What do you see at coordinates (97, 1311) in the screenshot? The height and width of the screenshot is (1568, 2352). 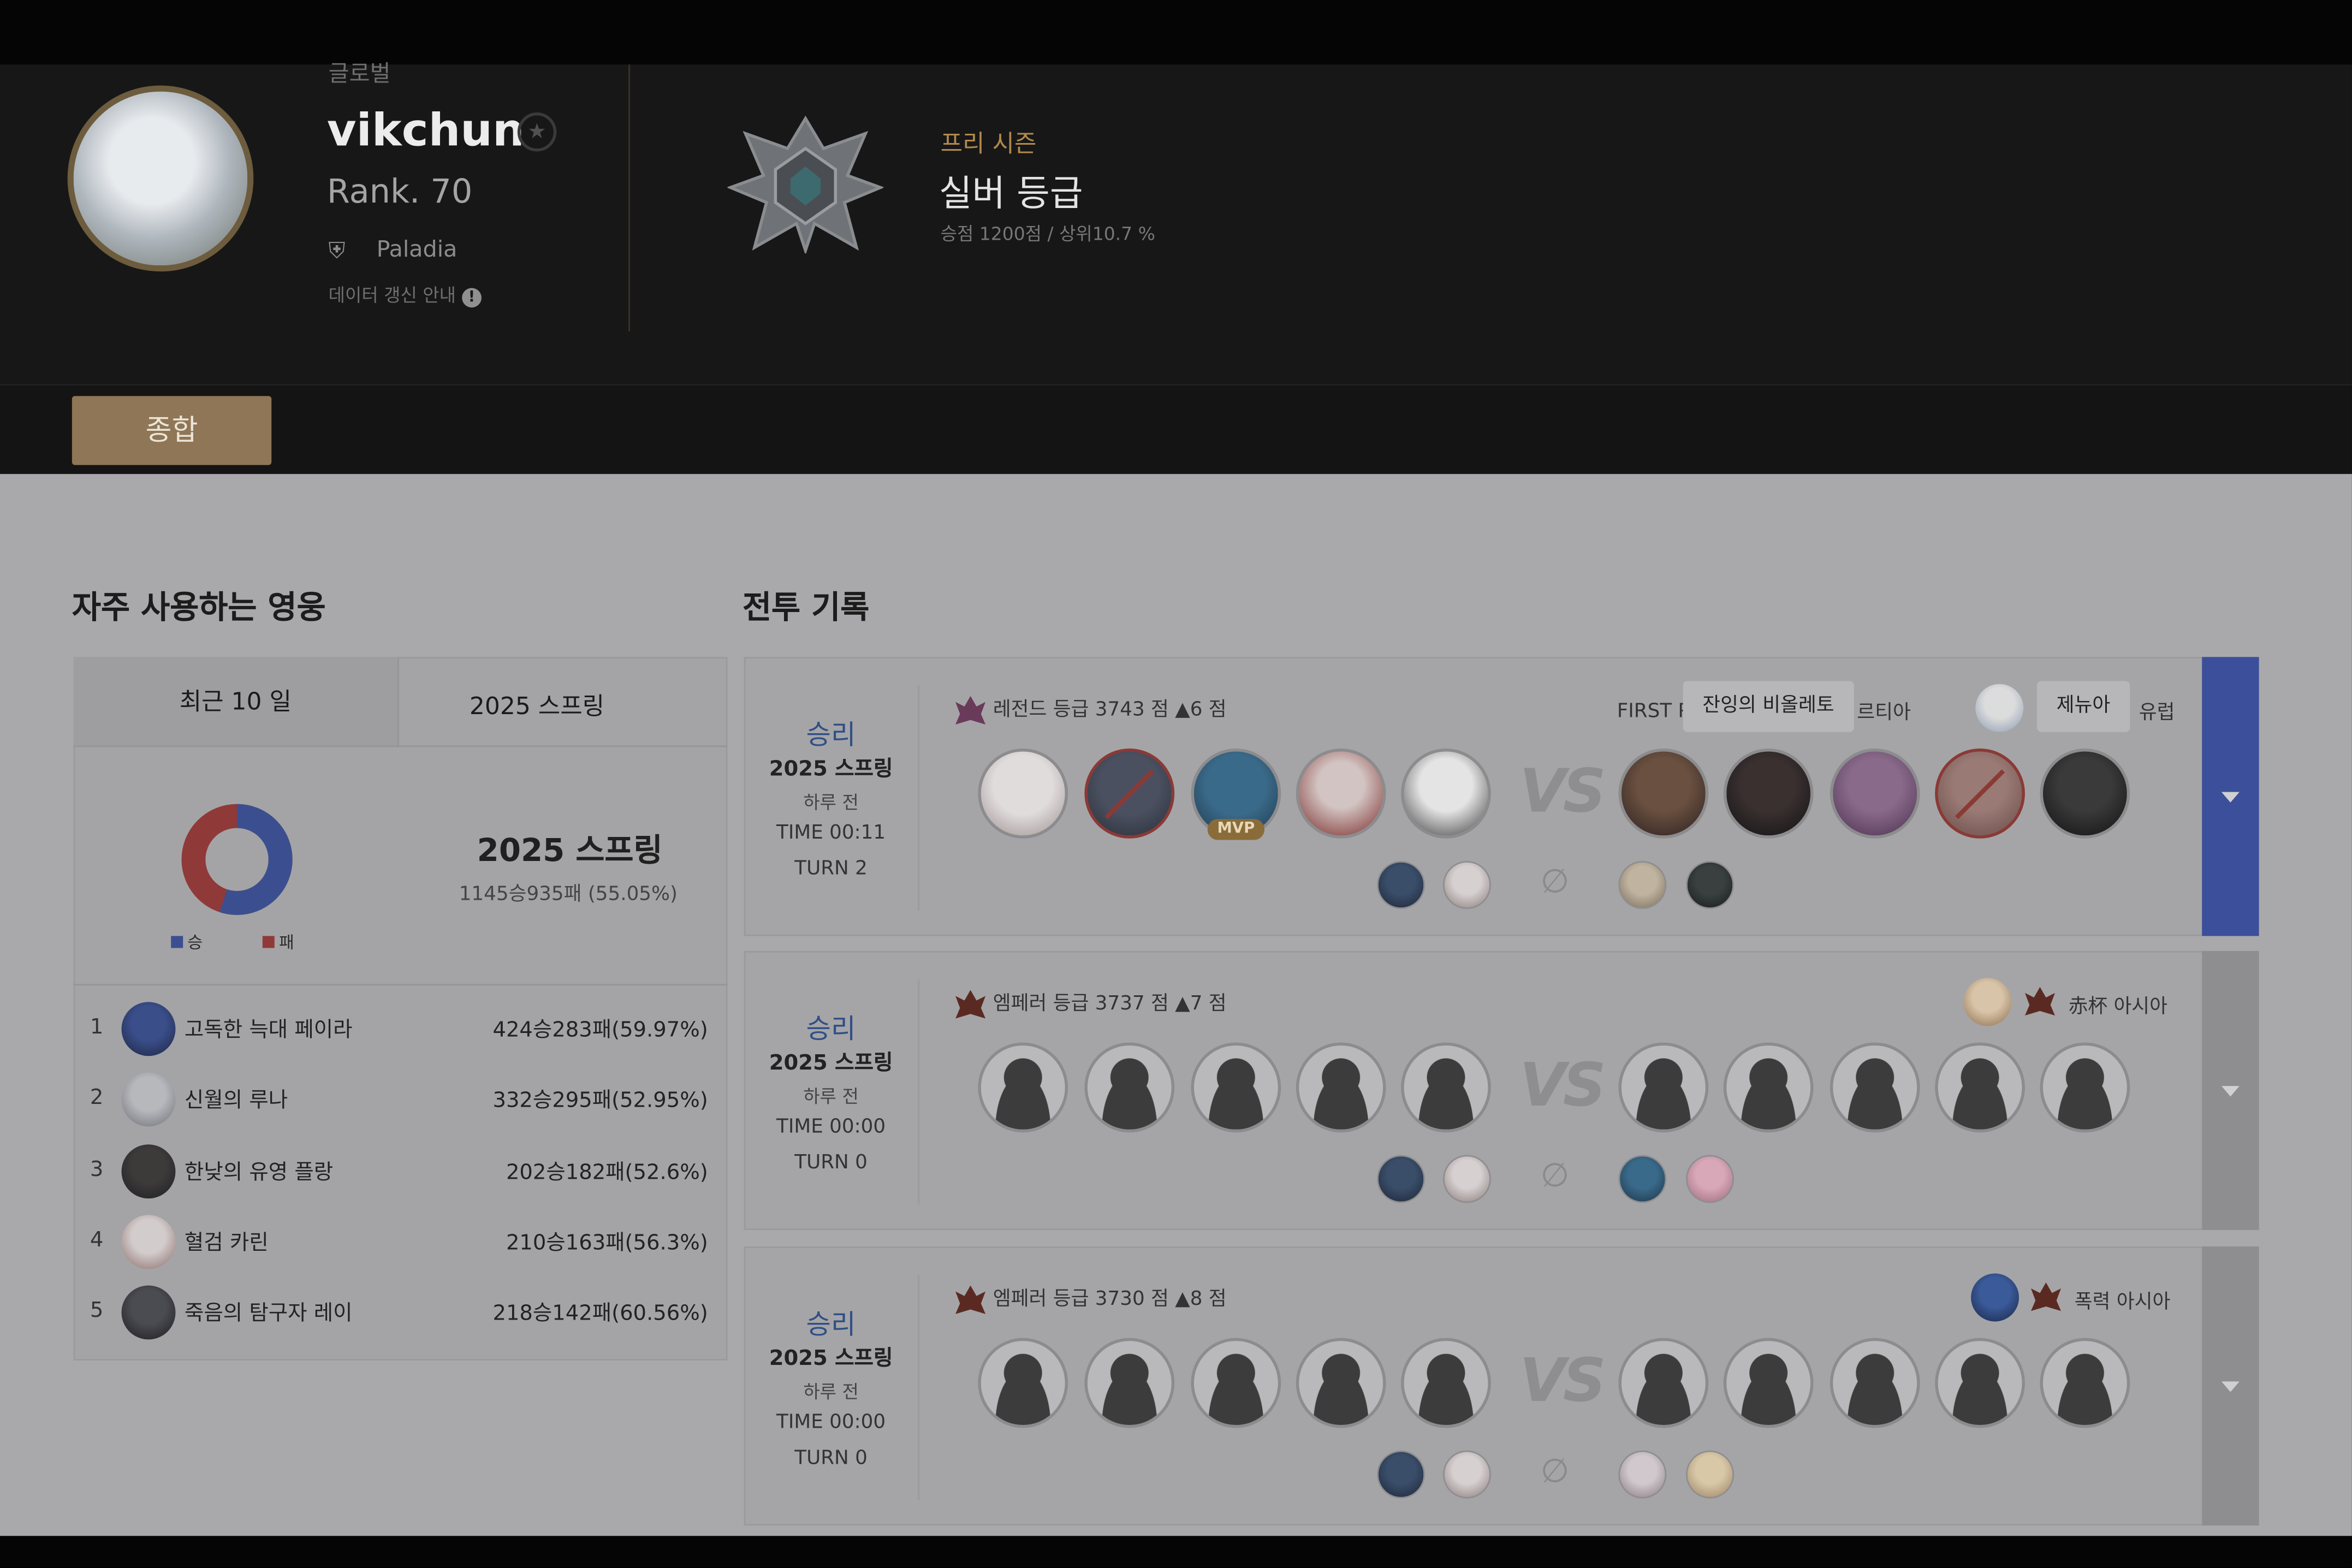 I see `hero-rank: 5` at bounding box center [97, 1311].